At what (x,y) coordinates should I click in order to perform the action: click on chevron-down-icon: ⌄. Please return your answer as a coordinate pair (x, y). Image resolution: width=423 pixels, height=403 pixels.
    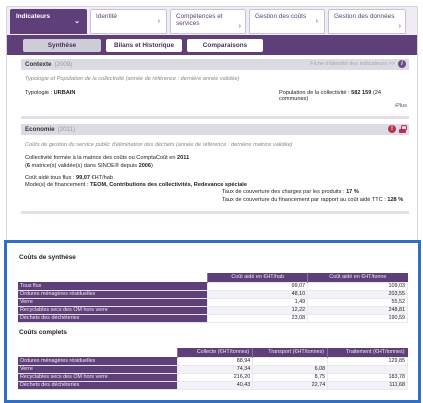
    Looking at the image, I should click on (77, 21).